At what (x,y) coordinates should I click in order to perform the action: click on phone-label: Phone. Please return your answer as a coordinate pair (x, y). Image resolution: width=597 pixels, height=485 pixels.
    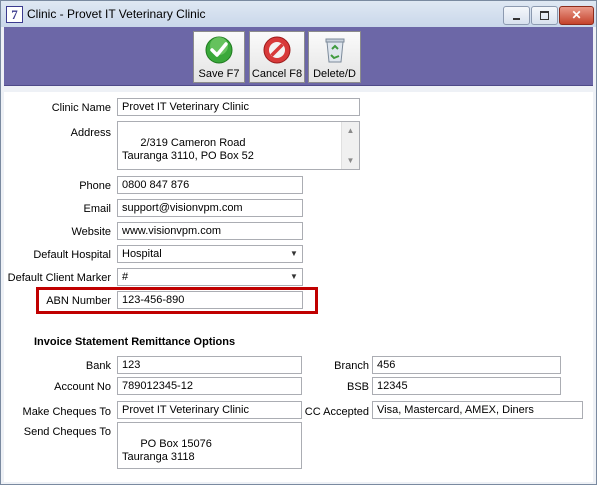
    Looking at the image, I should click on (95, 186).